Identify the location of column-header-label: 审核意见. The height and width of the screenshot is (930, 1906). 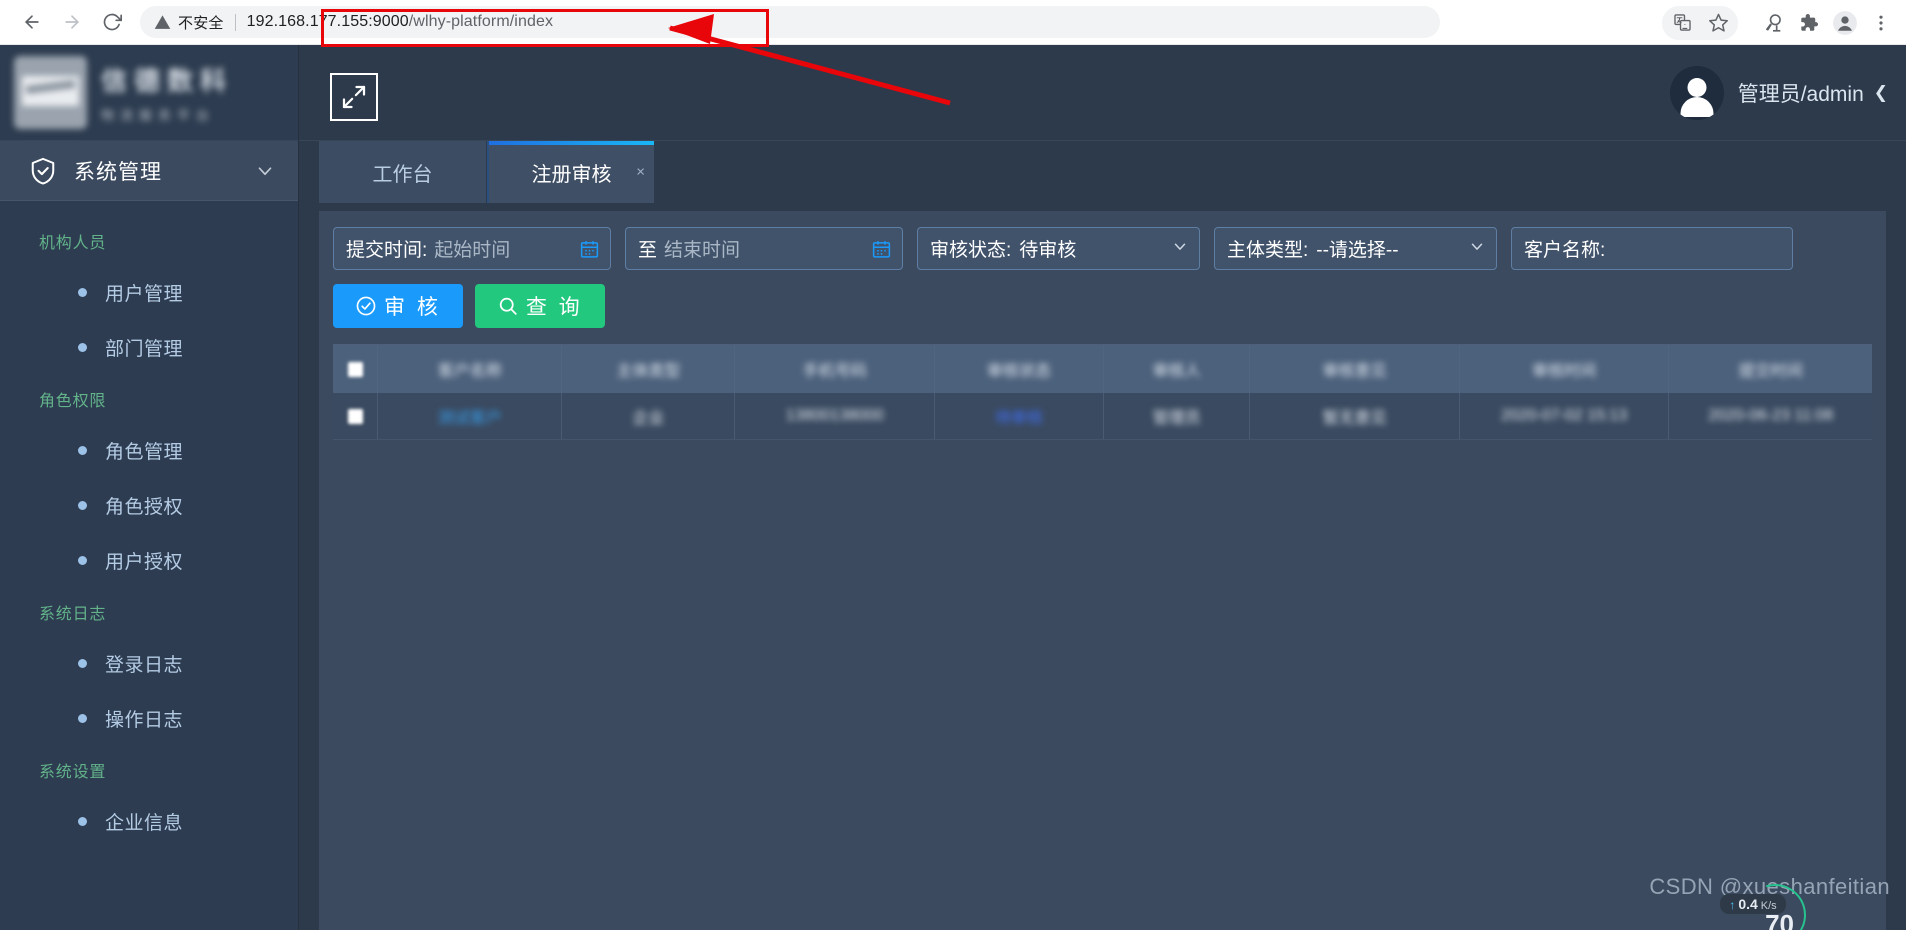
(1354, 371).